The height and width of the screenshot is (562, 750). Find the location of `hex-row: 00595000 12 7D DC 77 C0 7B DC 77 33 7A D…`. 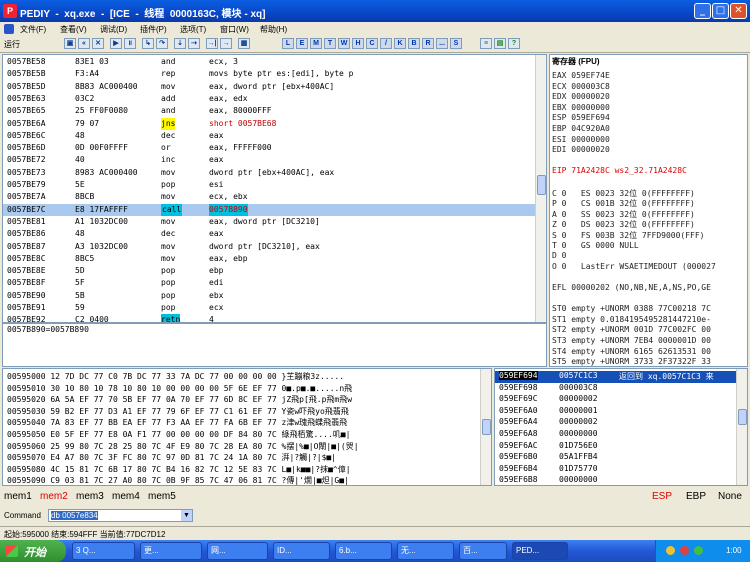

hex-row: 00595000 12 7D DC 77 C0 7B DC 77 33 7A D… is located at coordinates (175, 377).